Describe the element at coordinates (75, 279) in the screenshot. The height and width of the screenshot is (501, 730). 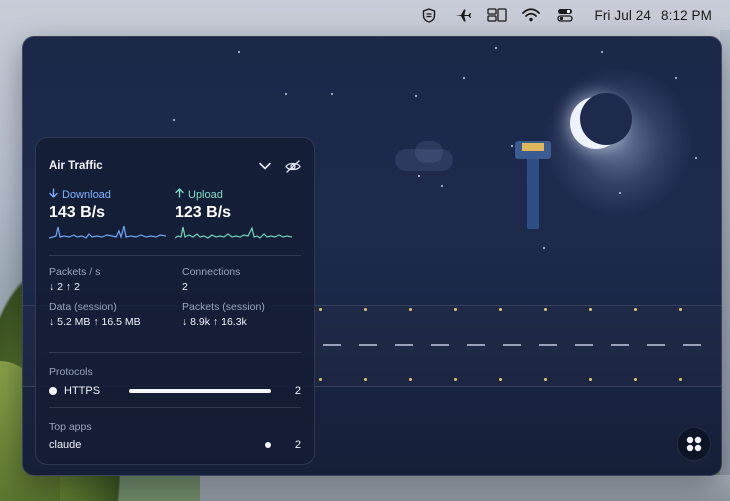
I see `packets-per-second: Packets / s ↓ 2 ↑ 2` at that location.